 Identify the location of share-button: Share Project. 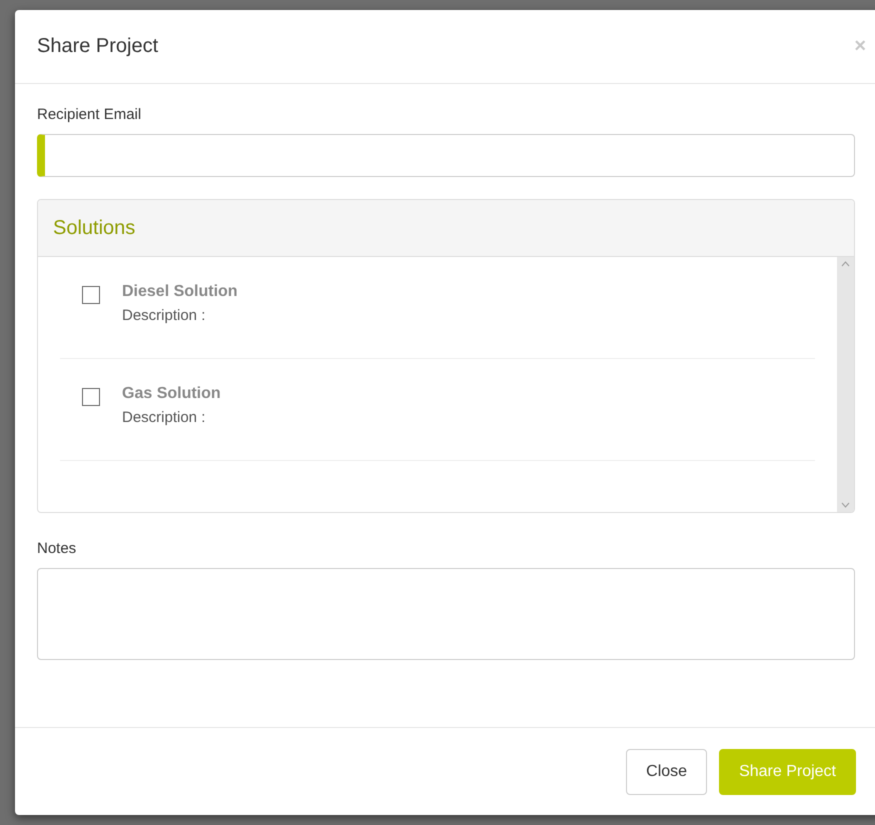
(787, 771).